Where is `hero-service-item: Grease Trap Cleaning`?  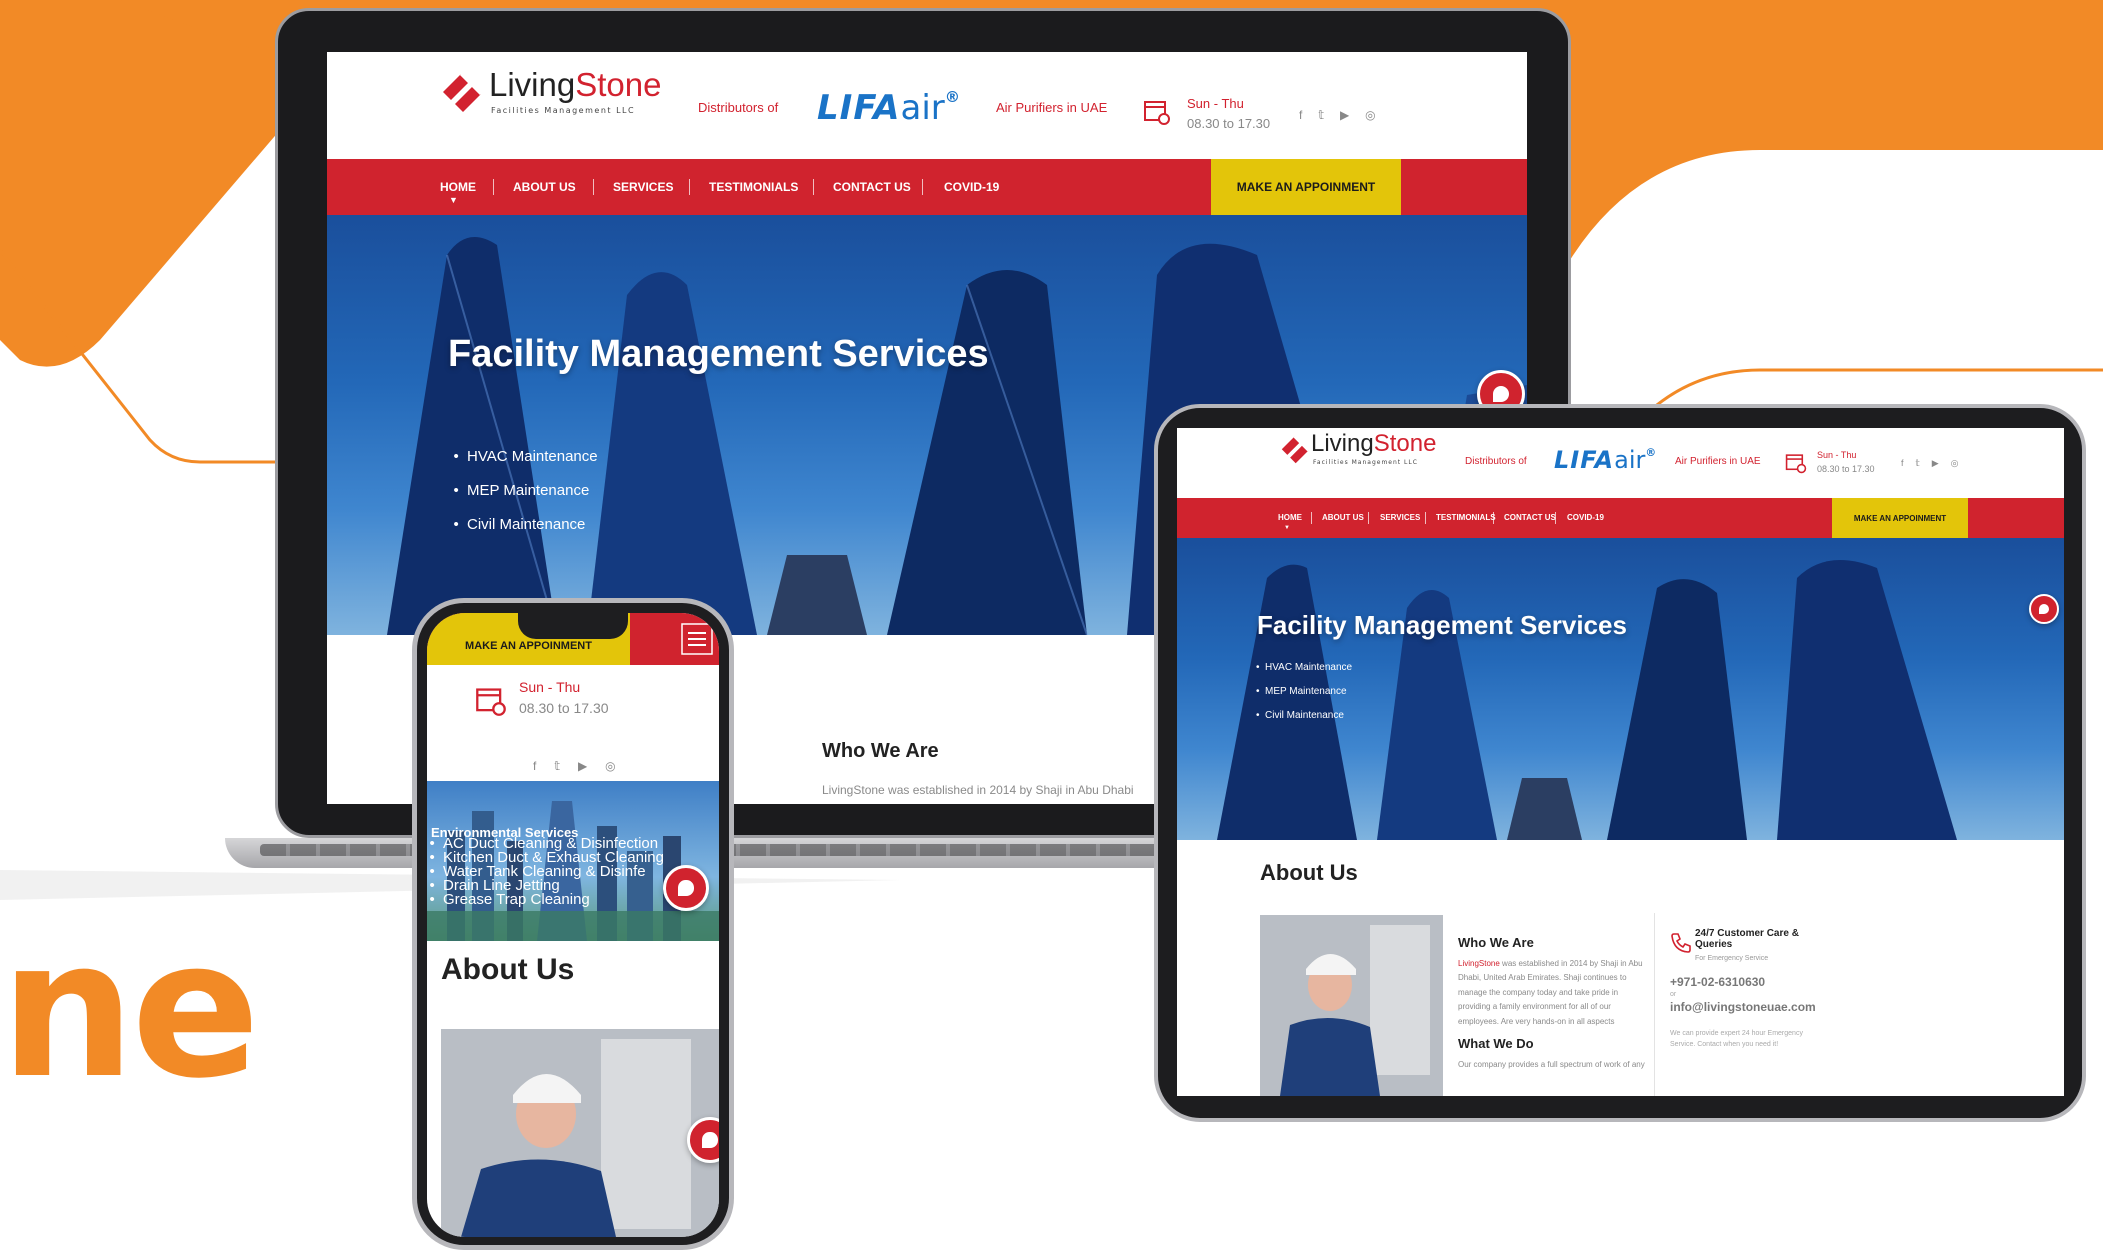
hero-service-item: Grease Trap Cleaning is located at coordinates (547, 899).